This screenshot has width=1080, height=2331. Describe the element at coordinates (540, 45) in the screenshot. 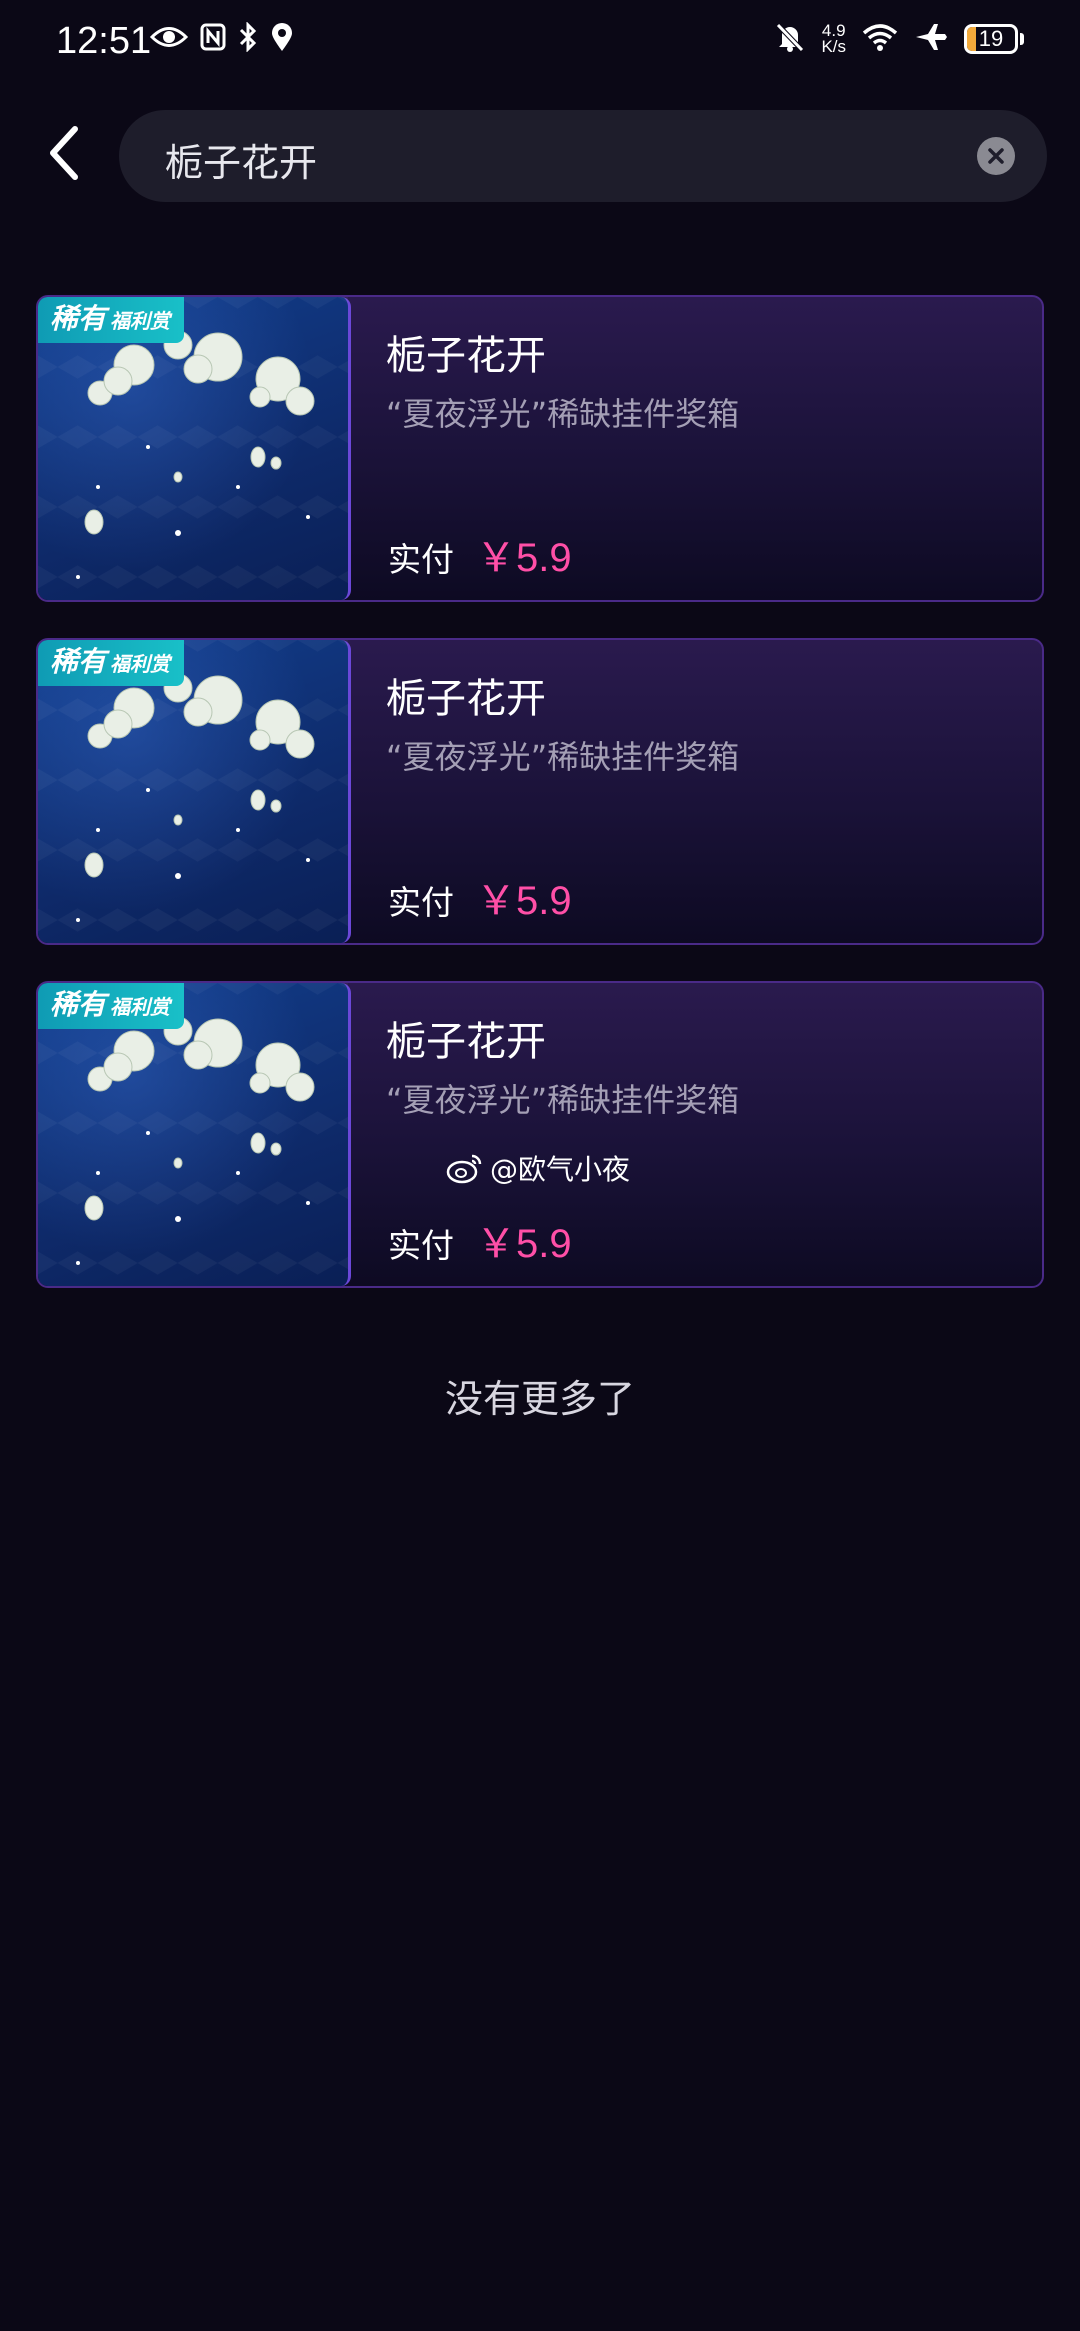

I see `status-bar: 12:51 4.9 K/s 19` at that location.